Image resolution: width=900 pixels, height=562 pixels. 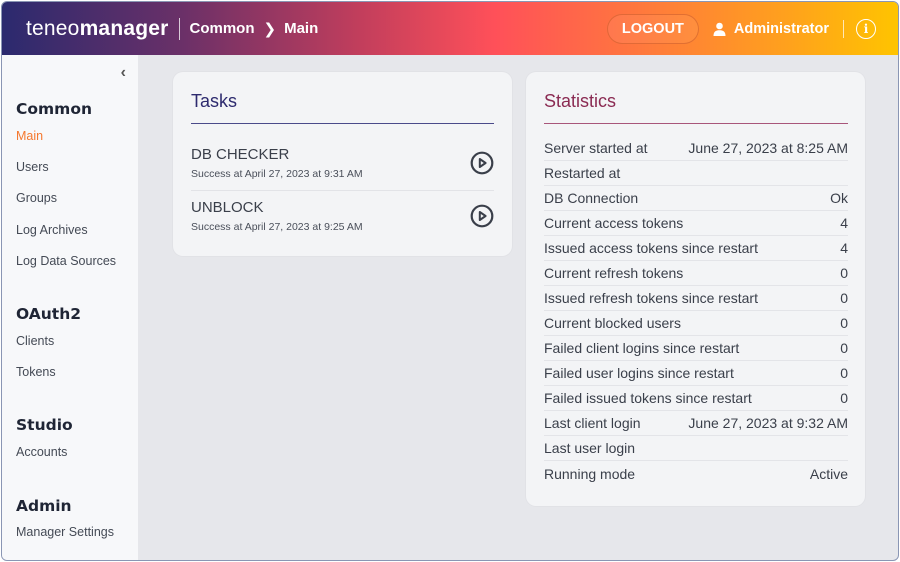 What do you see at coordinates (124, 28) in the screenshot?
I see `brand-bold: manager` at bounding box center [124, 28].